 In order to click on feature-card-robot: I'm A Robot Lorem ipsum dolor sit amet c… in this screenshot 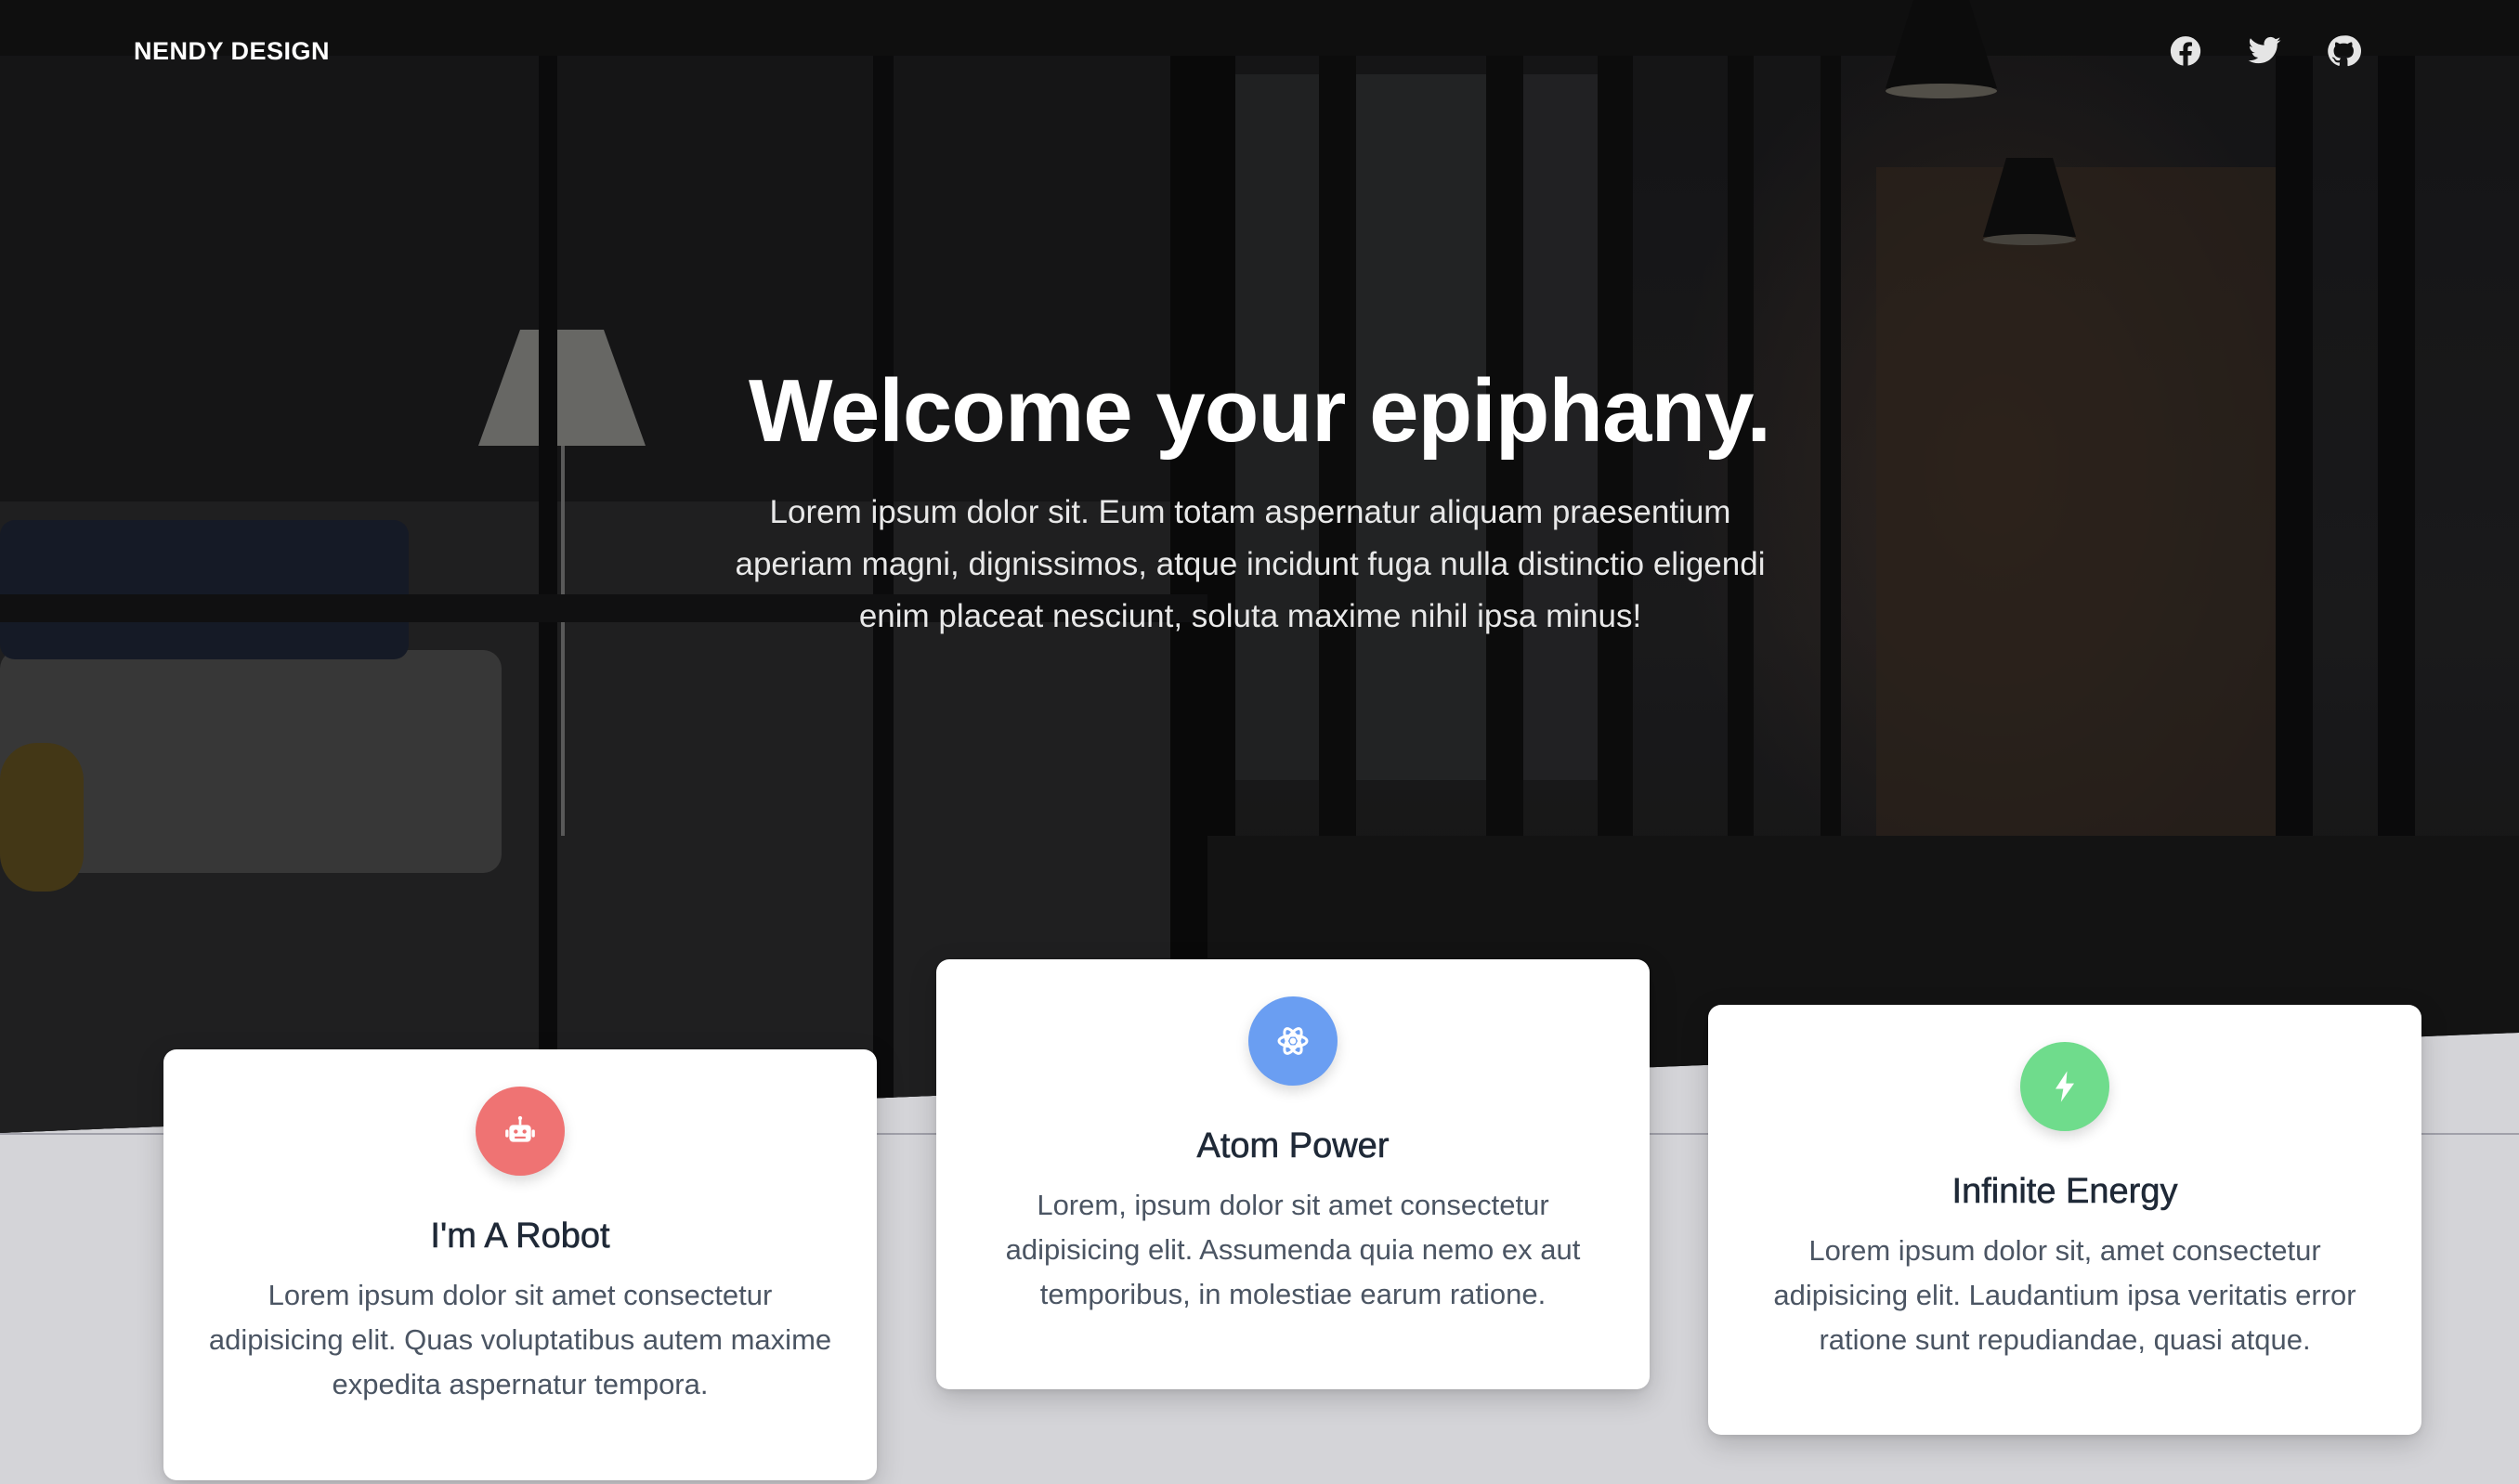, I will do `click(520, 1264)`.